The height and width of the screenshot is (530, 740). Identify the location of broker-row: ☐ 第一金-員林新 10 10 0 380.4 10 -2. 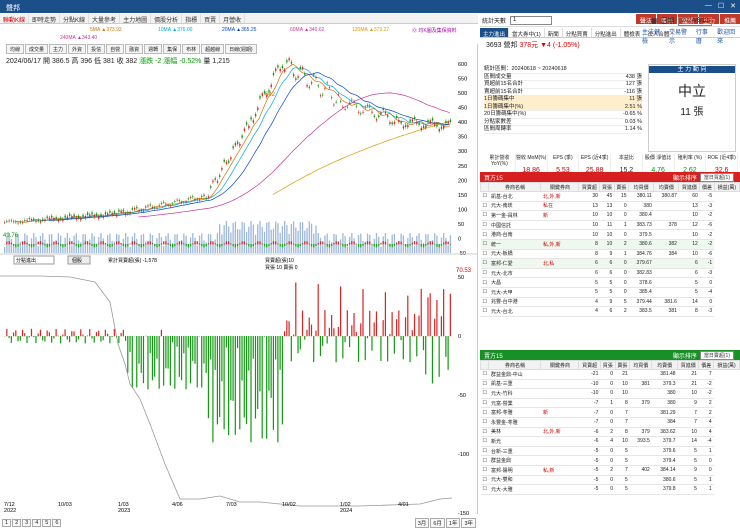
(610, 215).